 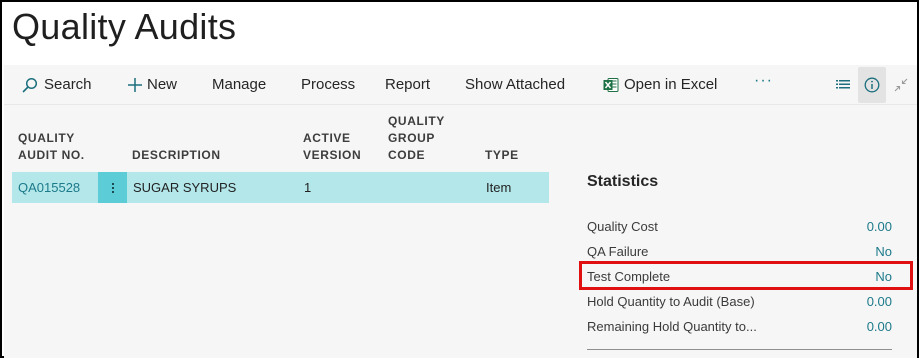 What do you see at coordinates (611, 85) in the screenshot?
I see `excel-icon` at bounding box center [611, 85].